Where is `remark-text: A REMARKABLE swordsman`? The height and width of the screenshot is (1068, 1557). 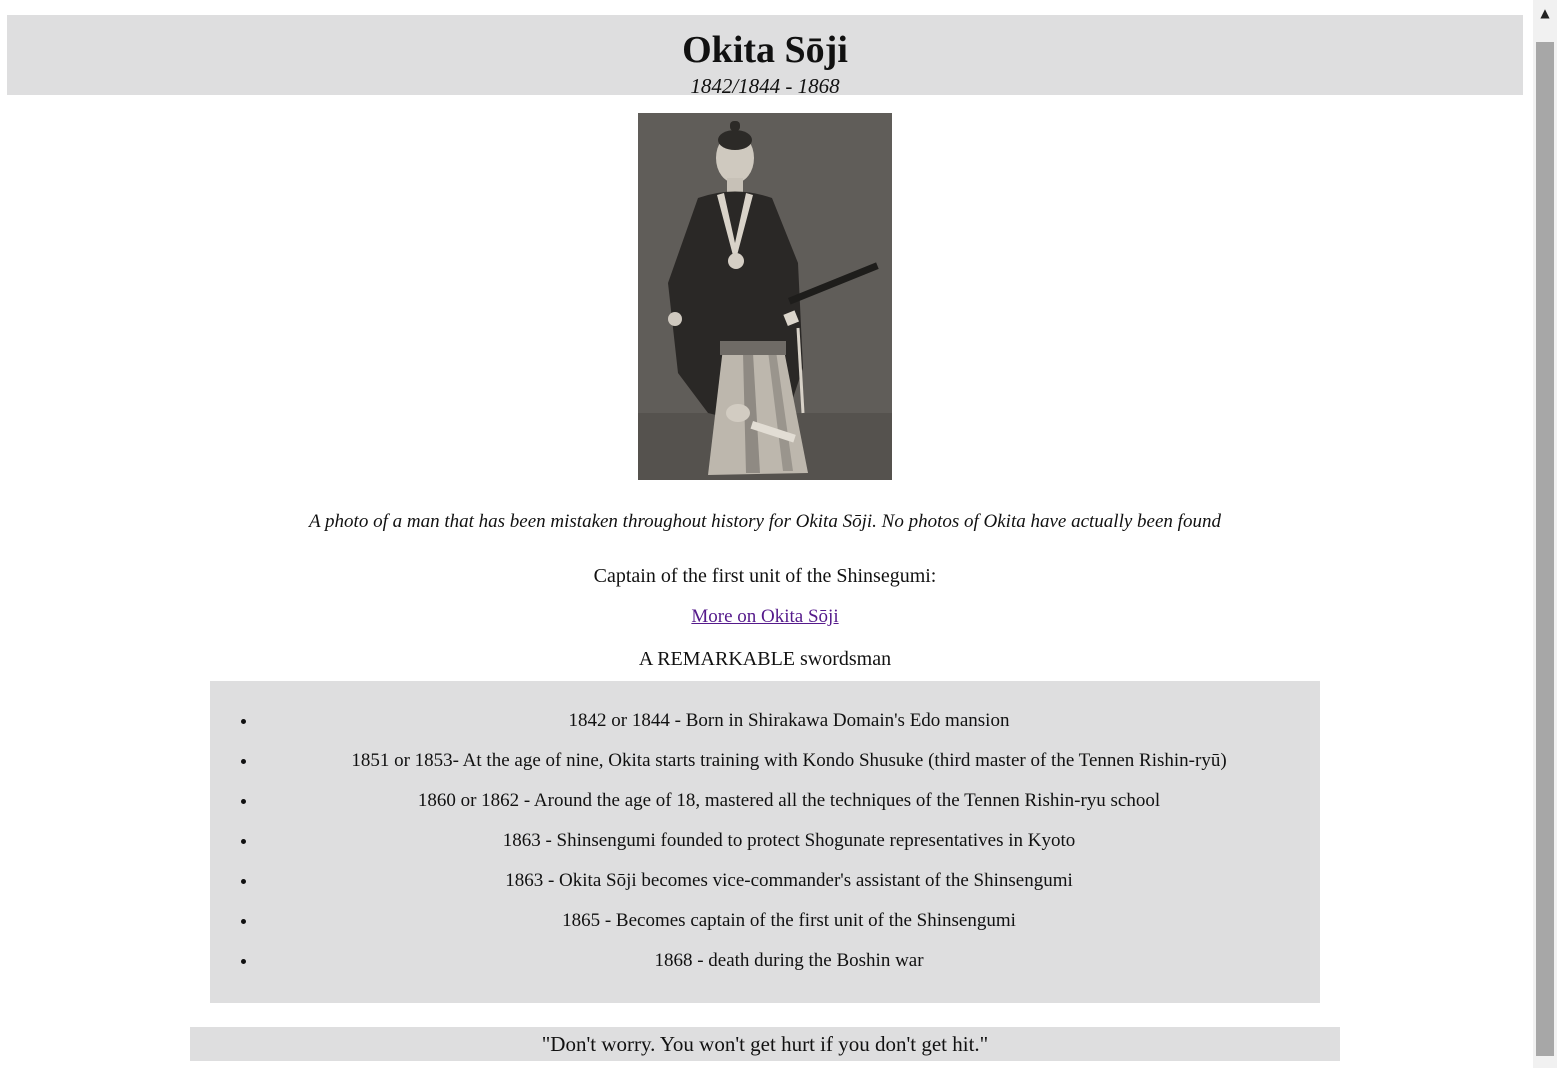
remark-text: A REMARKABLE swordsman is located at coordinates (765, 659).